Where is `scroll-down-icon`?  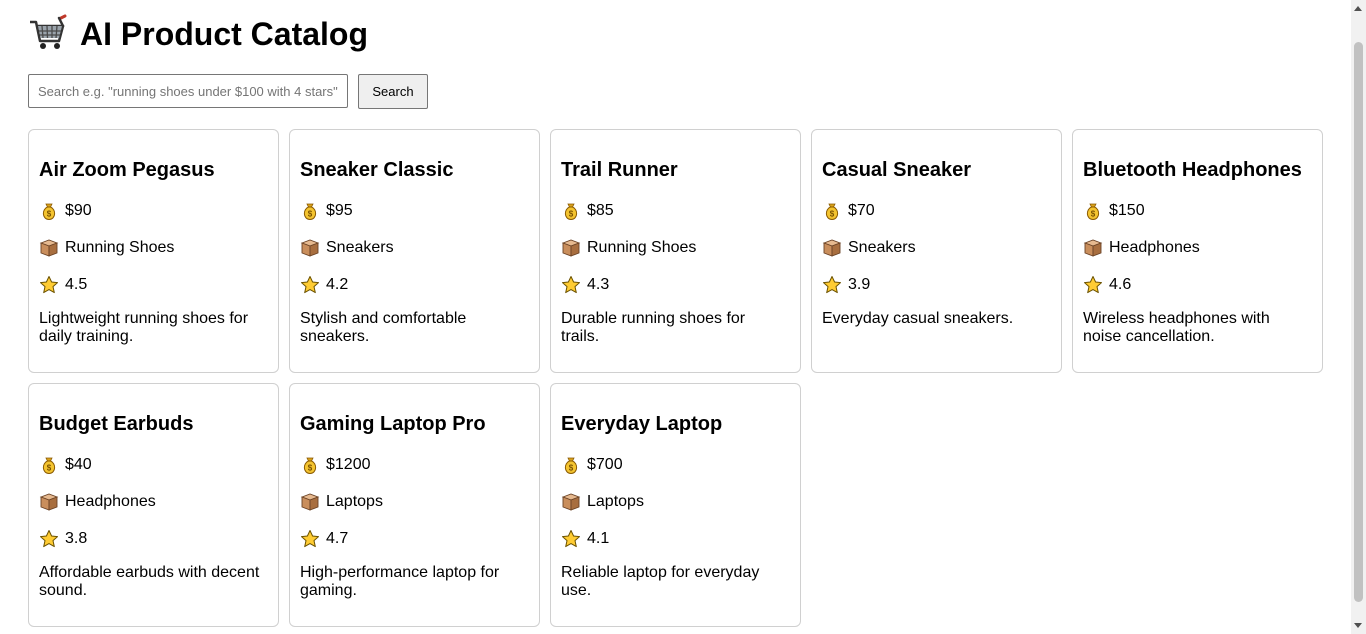
scroll-down-icon is located at coordinates (1358, 625).